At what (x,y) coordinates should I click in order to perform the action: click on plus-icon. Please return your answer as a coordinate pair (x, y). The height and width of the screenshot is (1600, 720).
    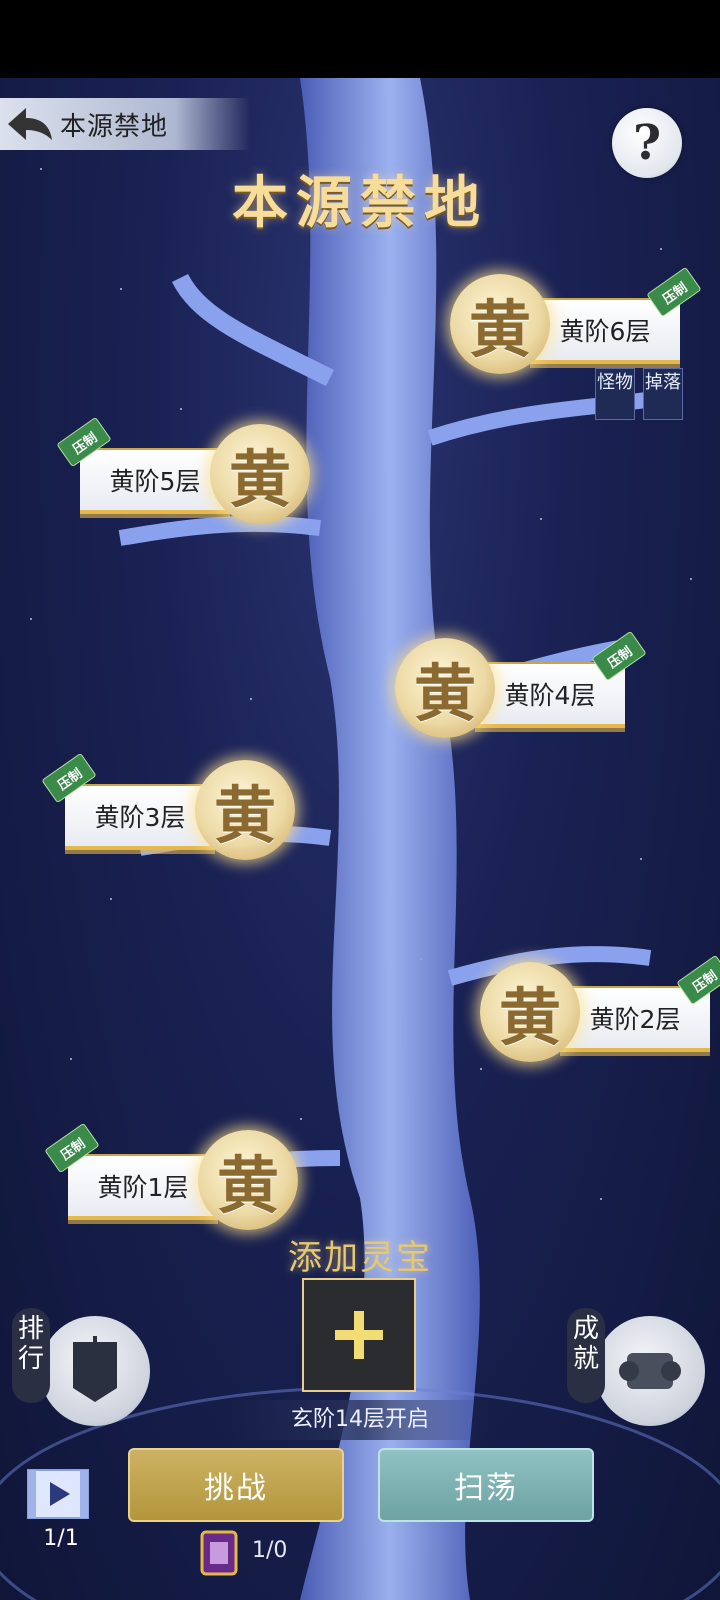
    Looking at the image, I should click on (359, 1335).